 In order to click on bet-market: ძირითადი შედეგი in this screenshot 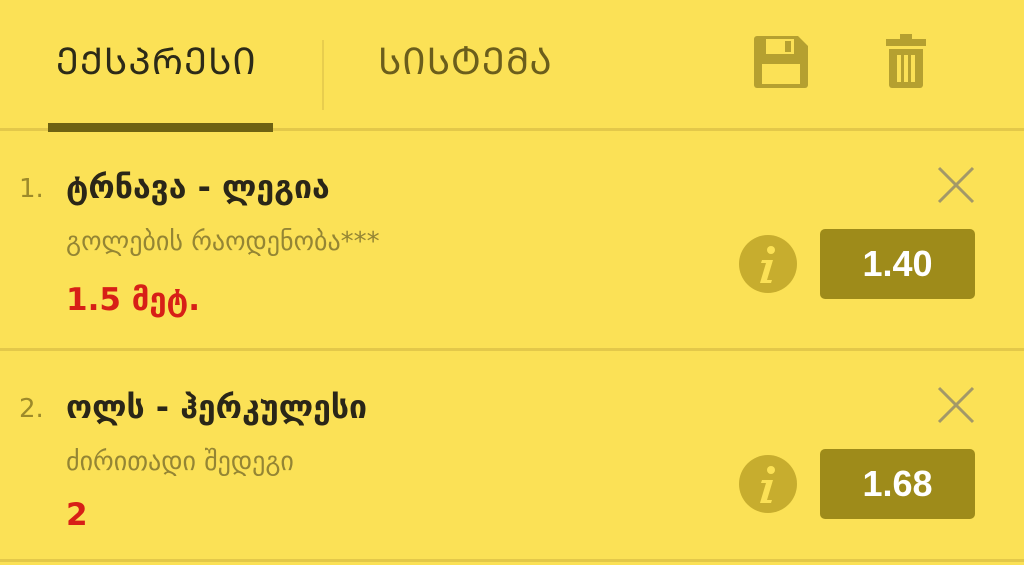, I will do `click(180, 462)`.